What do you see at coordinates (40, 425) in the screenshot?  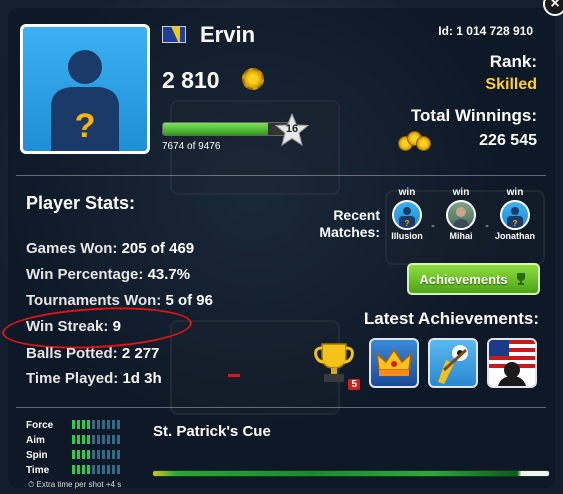 I see `cue-stat-label: Force` at bounding box center [40, 425].